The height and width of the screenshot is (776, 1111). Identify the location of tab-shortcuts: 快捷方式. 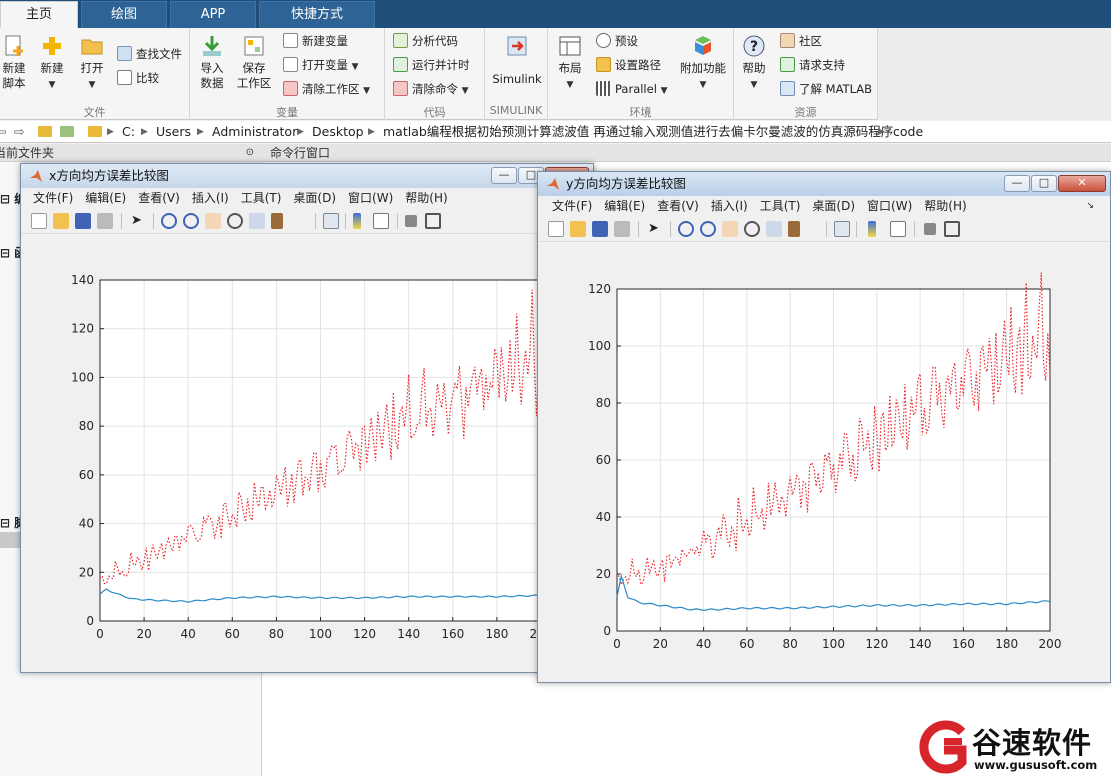
(317, 14).